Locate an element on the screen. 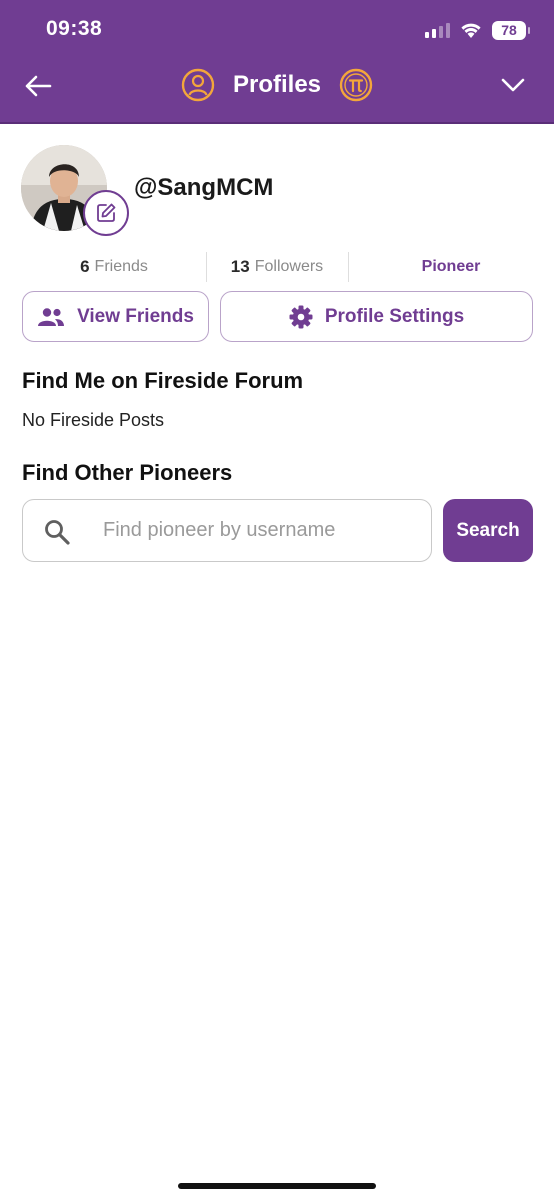 The image size is (554, 1200). status-icons: 78 is located at coordinates (477, 30).